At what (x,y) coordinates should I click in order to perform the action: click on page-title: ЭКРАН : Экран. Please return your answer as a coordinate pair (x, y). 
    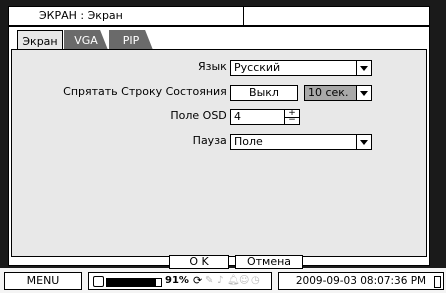
    Looking at the image, I should click on (126, 16).